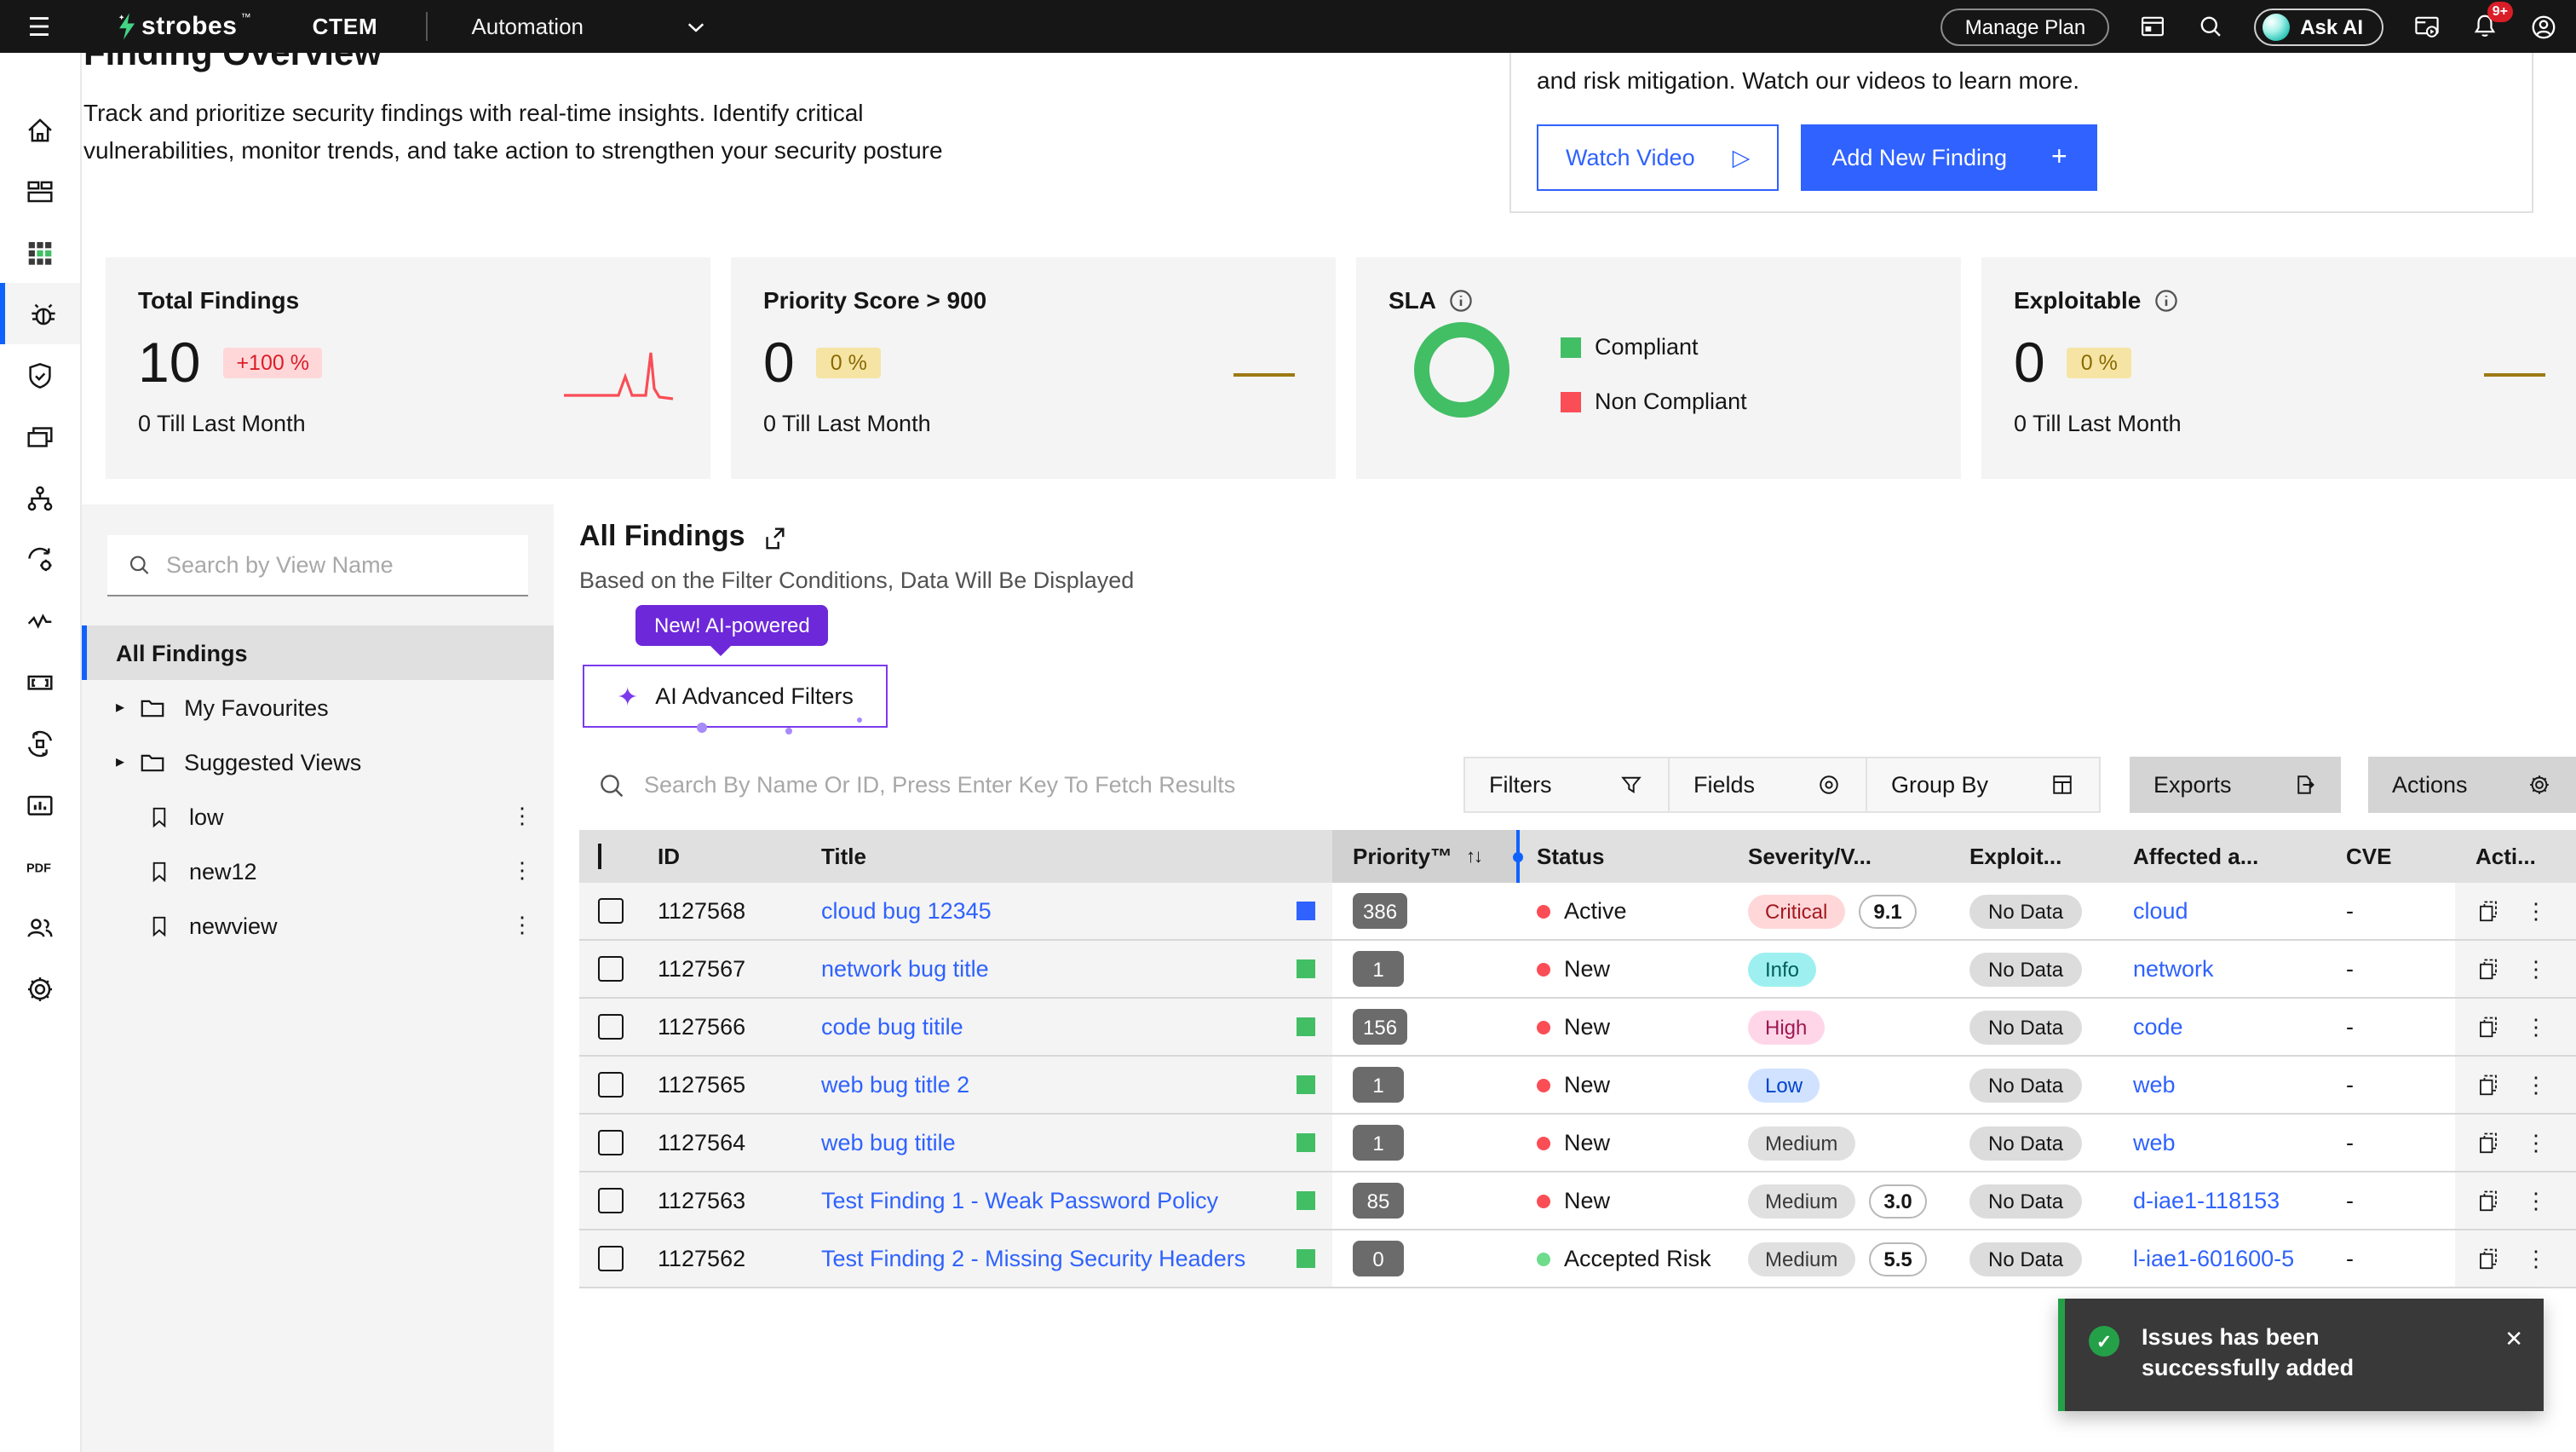 This screenshot has width=2576, height=1452. What do you see at coordinates (2514, 1368) in the screenshot?
I see `toast-close-icon: ✕` at bounding box center [2514, 1368].